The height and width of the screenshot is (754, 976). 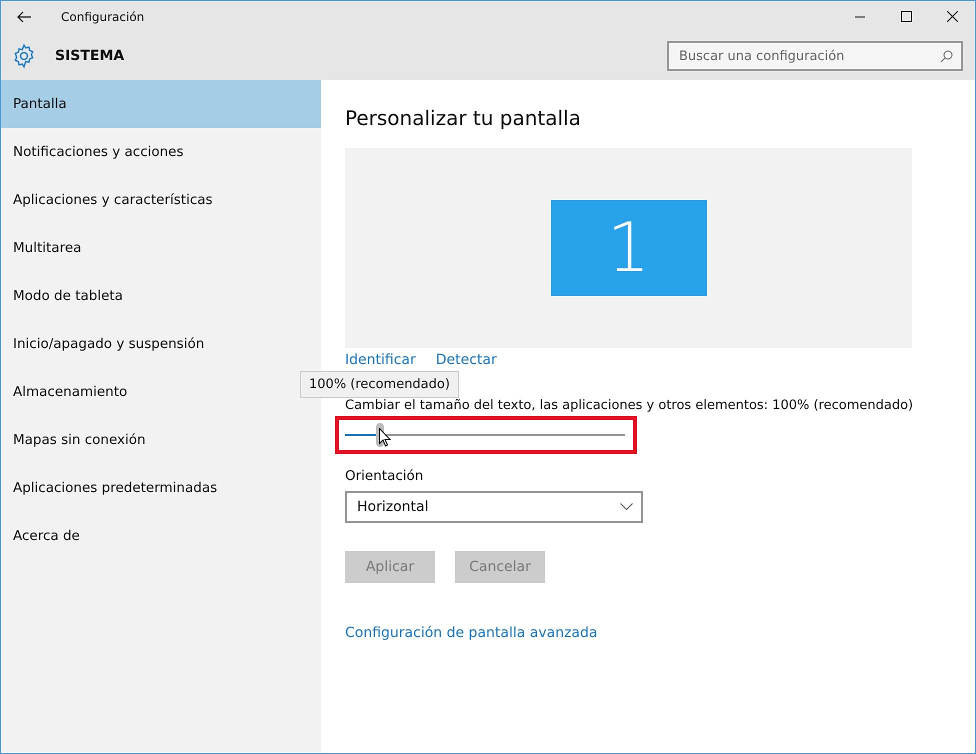 What do you see at coordinates (103, 17) in the screenshot?
I see `window-title: Configuración` at bounding box center [103, 17].